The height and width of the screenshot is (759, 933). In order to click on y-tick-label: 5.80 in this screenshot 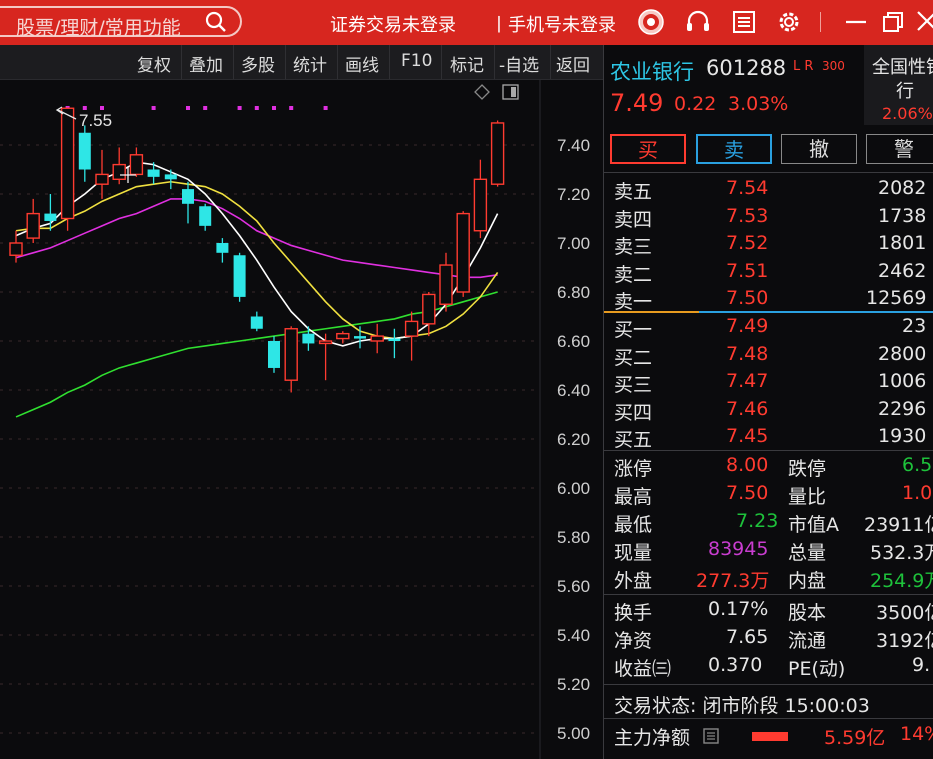, I will do `click(573, 537)`.